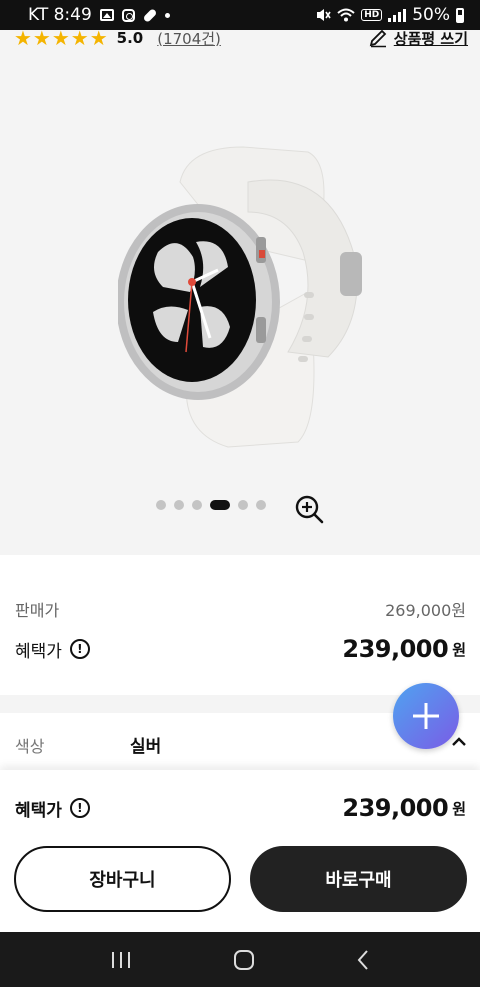  I want to click on gallery-pagination, so click(211, 505).